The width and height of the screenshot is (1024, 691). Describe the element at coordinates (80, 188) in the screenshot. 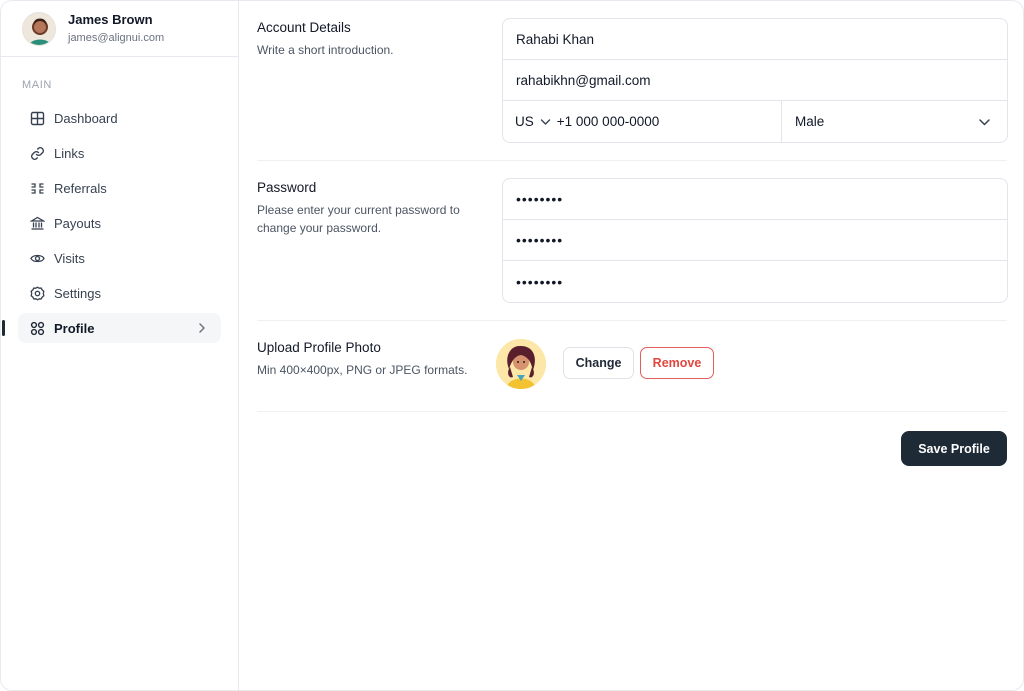

I see `sidebar-item-label: Referrals` at that location.